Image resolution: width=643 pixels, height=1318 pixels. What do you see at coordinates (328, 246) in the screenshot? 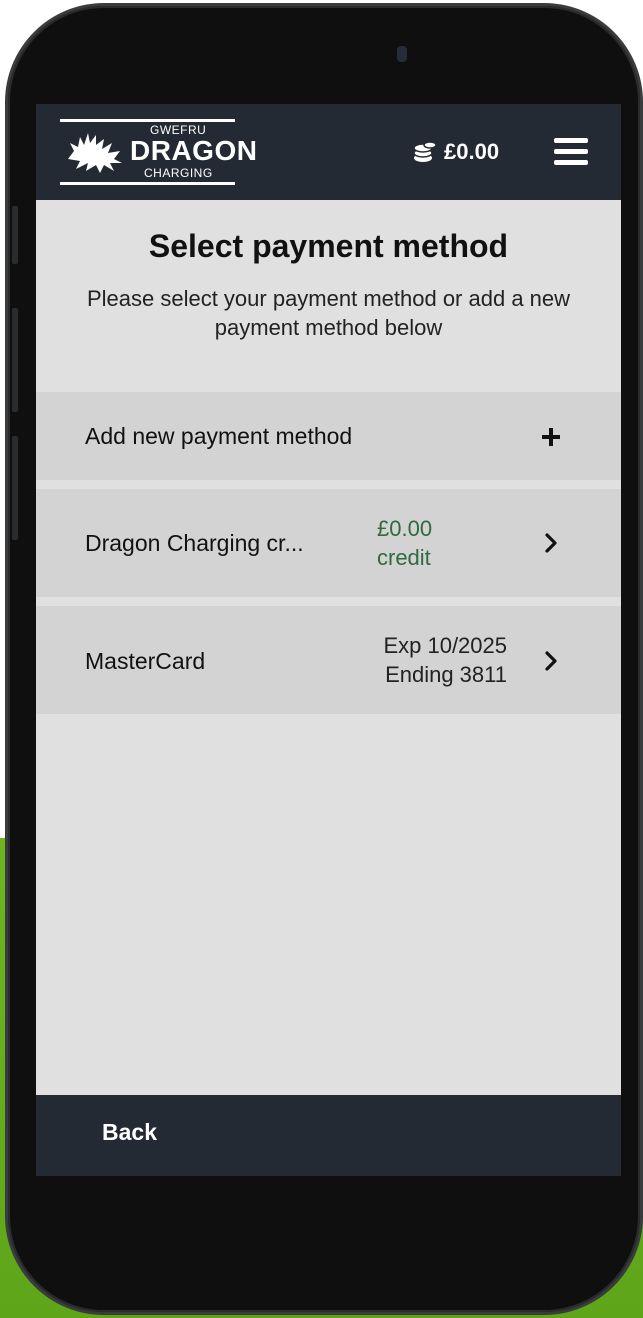
I see `page-title: Select payment method` at bounding box center [328, 246].